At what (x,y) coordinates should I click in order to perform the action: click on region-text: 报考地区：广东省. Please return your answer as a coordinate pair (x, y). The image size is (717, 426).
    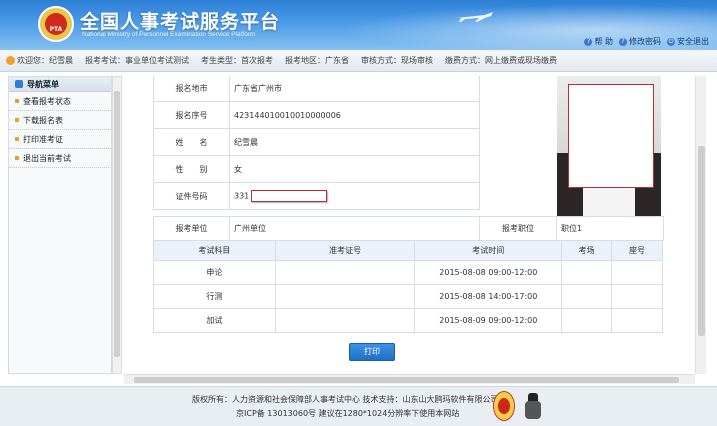
    Looking at the image, I should click on (317, 60).